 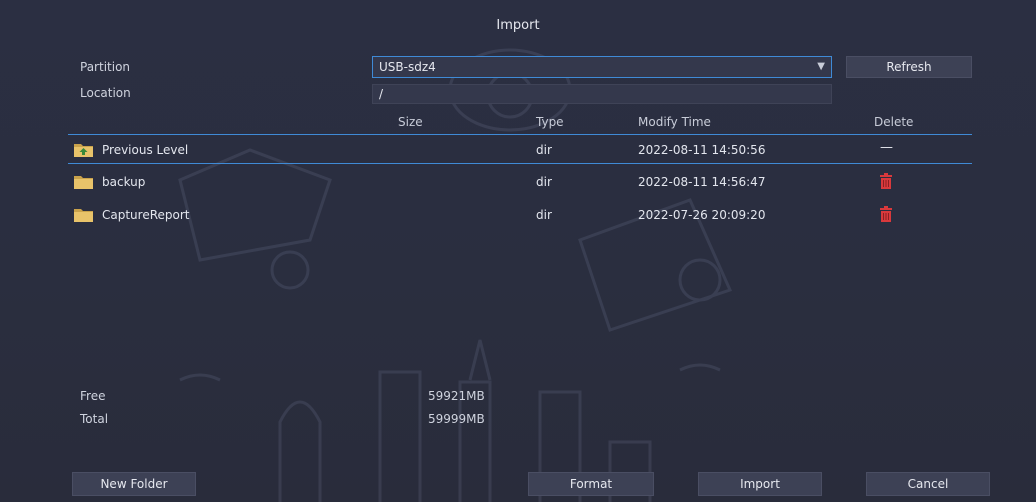 I want to click on column-delete: Delete, so click(x=894, y=122).